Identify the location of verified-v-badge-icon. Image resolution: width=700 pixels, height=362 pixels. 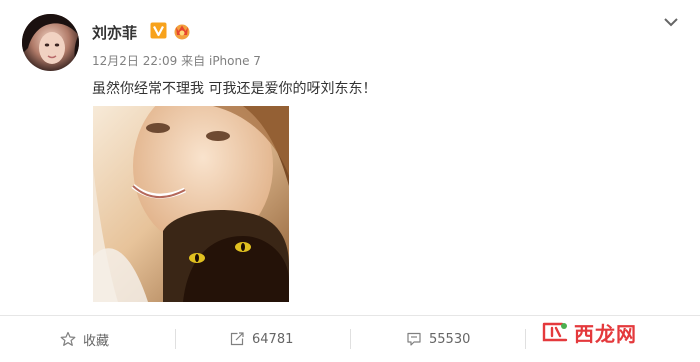
(158, 30).